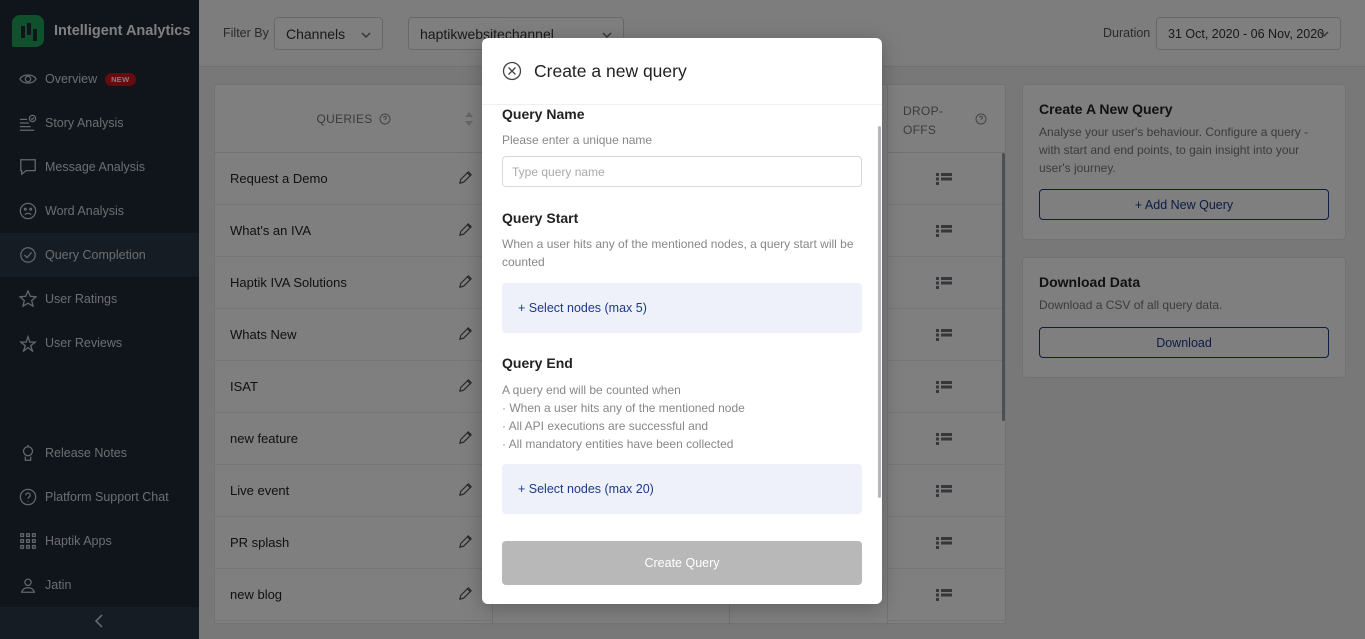 The image size is (1365, 639). Describe the element at coordinates (682, 563) in the screenshot. I see `create-query-button: Create Query` at that location.